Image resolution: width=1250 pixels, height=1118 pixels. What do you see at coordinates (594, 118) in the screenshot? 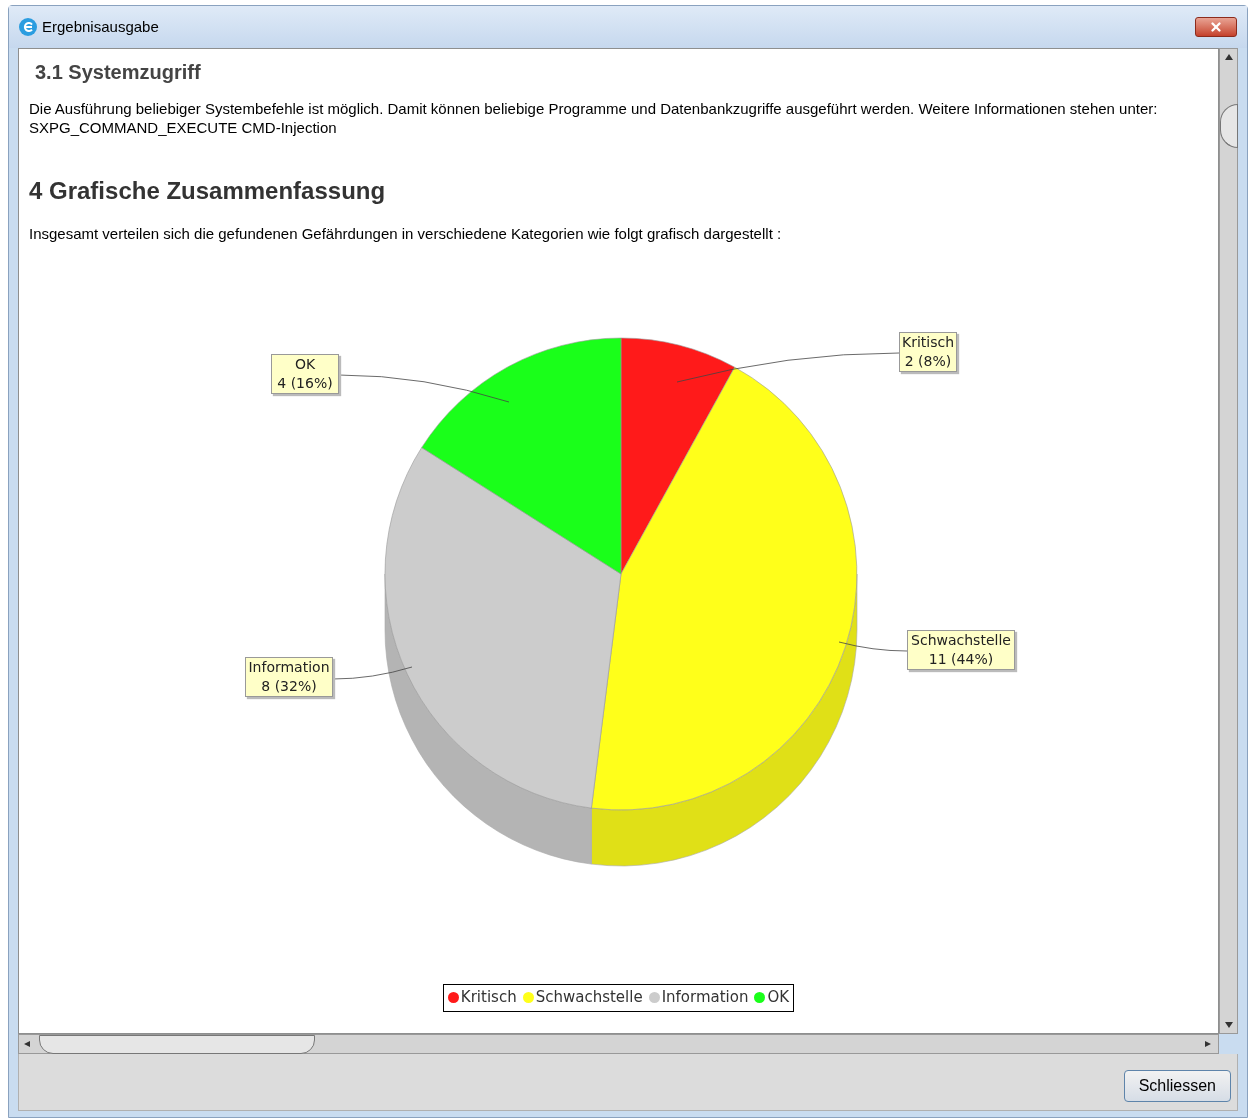
I see `section-text: Die Ausführung beliebiger Systembefehle ist möglich. Damit können beliebige Programme und Datenbankzugriffe ausgeführt werden. Weitere Informationen stehen unter: SXPG_COMMAND_EXECUTE CMD-Injection` at bounding box center [594, 118].